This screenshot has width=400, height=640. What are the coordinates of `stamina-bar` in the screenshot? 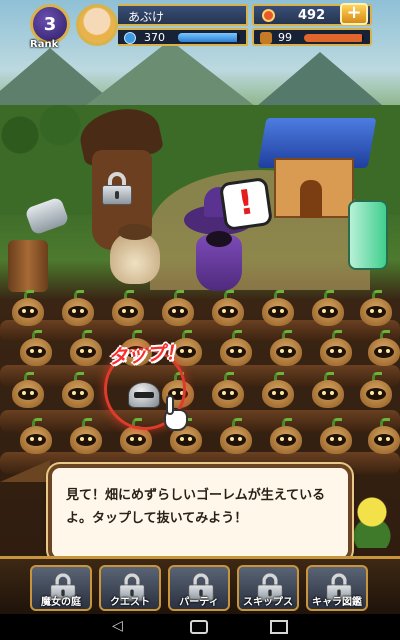 It's located at (209, 37).